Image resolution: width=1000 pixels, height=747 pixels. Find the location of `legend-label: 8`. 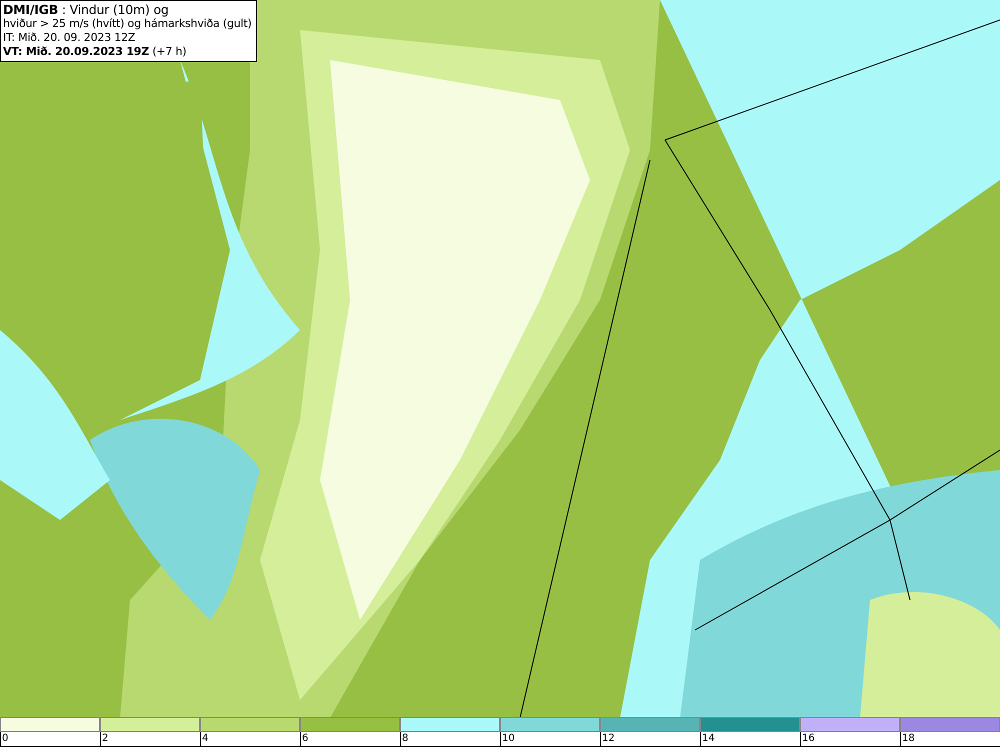

legend-label: 8 is located at coordinates (450, 739).